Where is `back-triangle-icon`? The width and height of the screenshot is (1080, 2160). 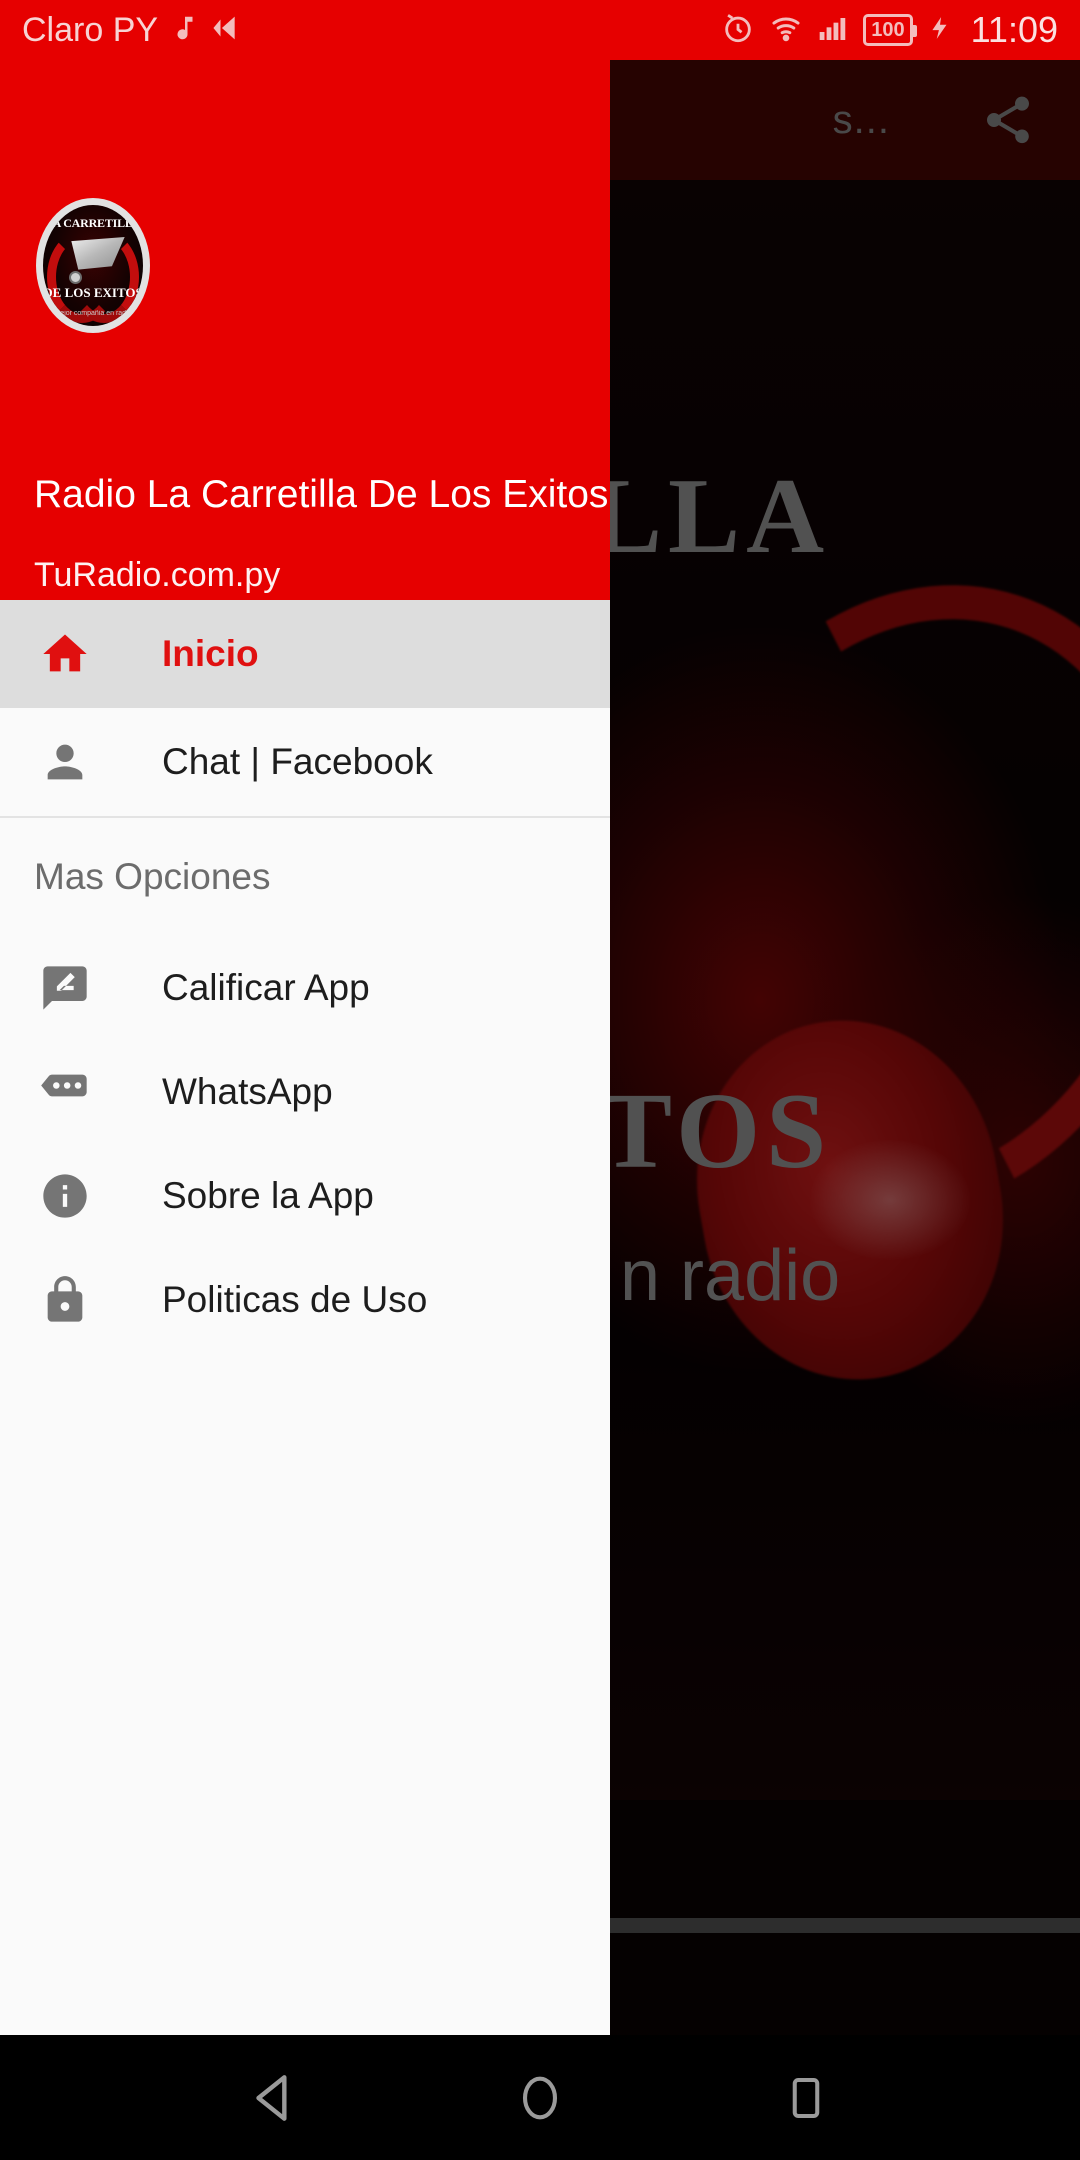
back-triangle-icon is located at coordinates (274, 2098).